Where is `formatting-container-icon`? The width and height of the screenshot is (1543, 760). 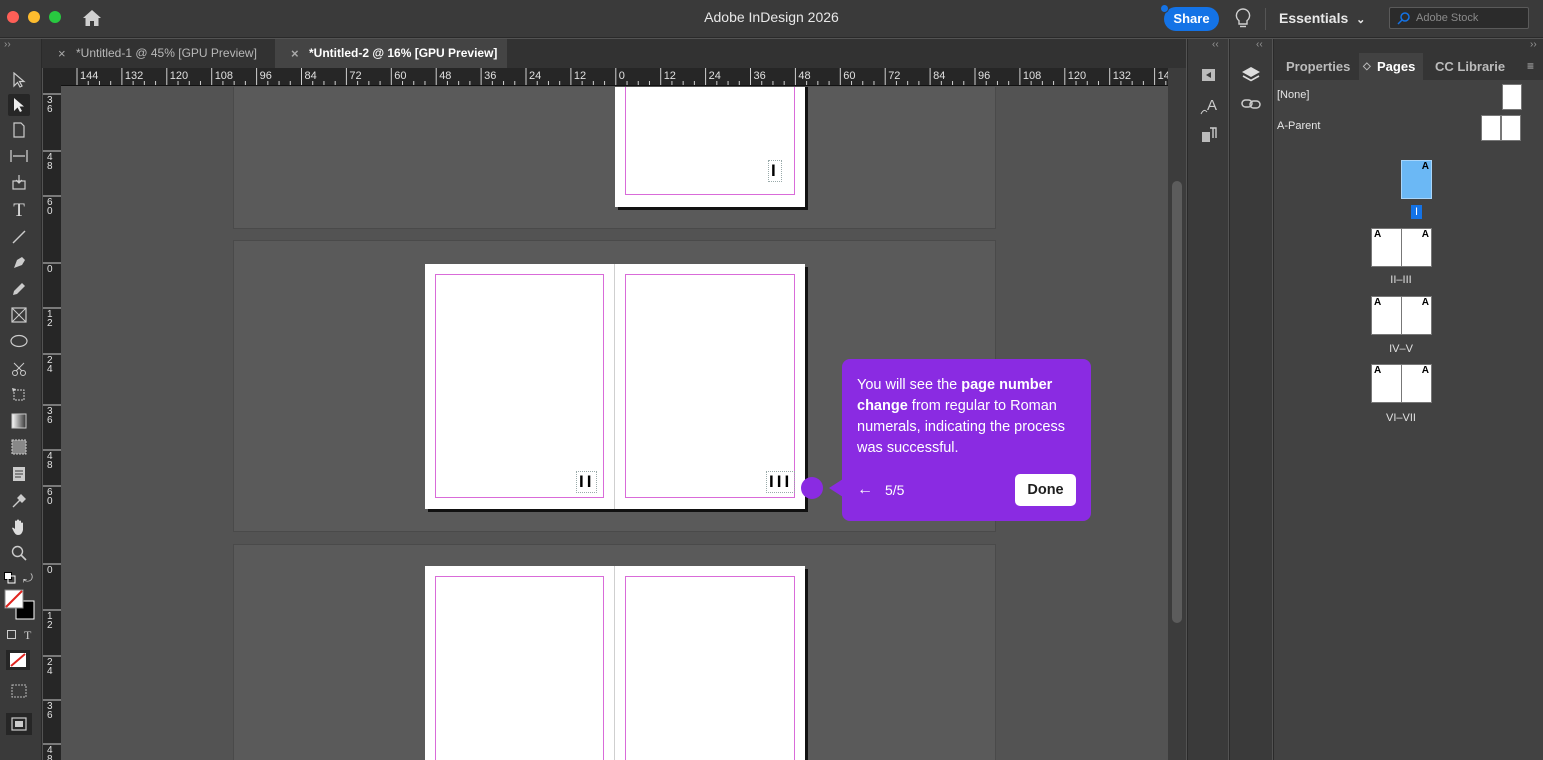 formatting-container-icon is located at coordinates (11, 634).